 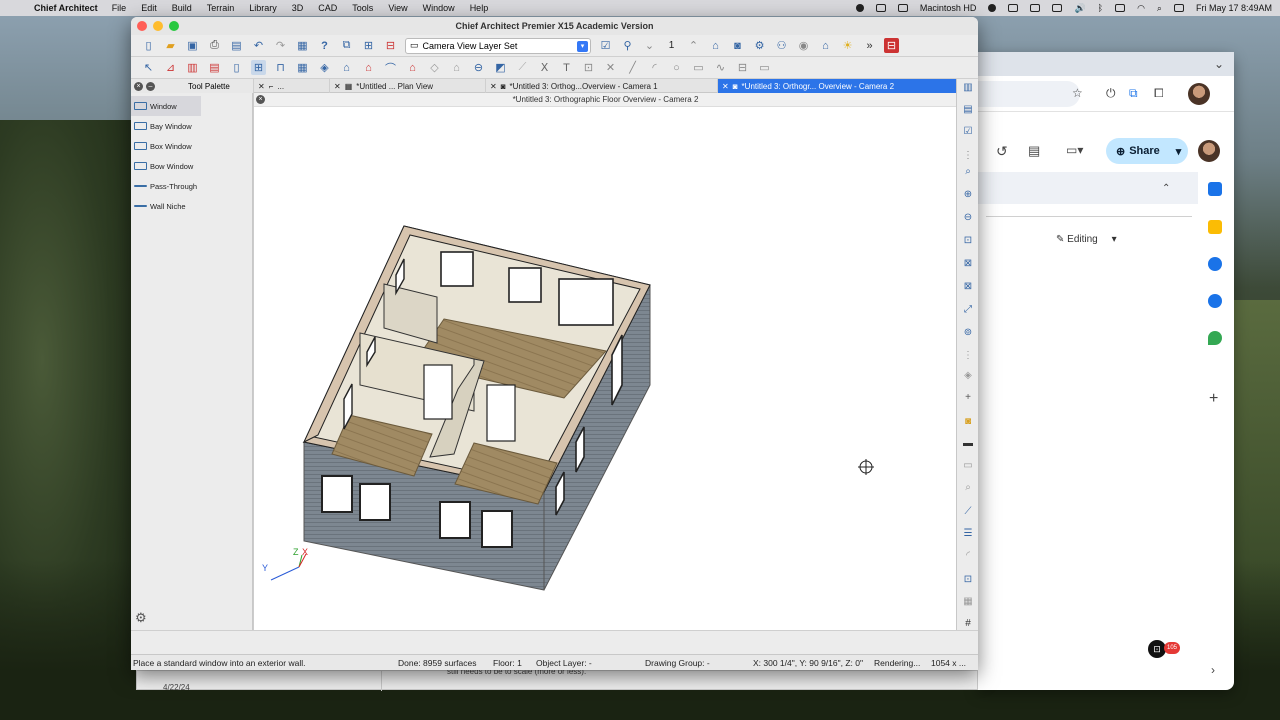 I want to click on minimize-window-button, so click(x=158, y=26).